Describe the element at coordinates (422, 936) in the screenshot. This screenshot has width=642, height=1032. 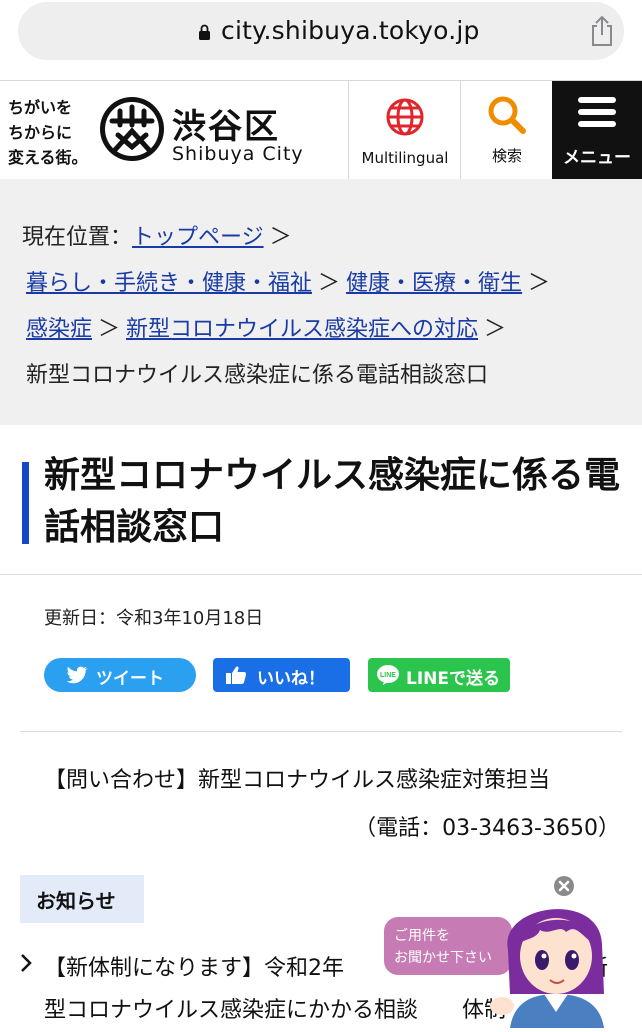
I see `bubble-text: ご用件を` at that location.